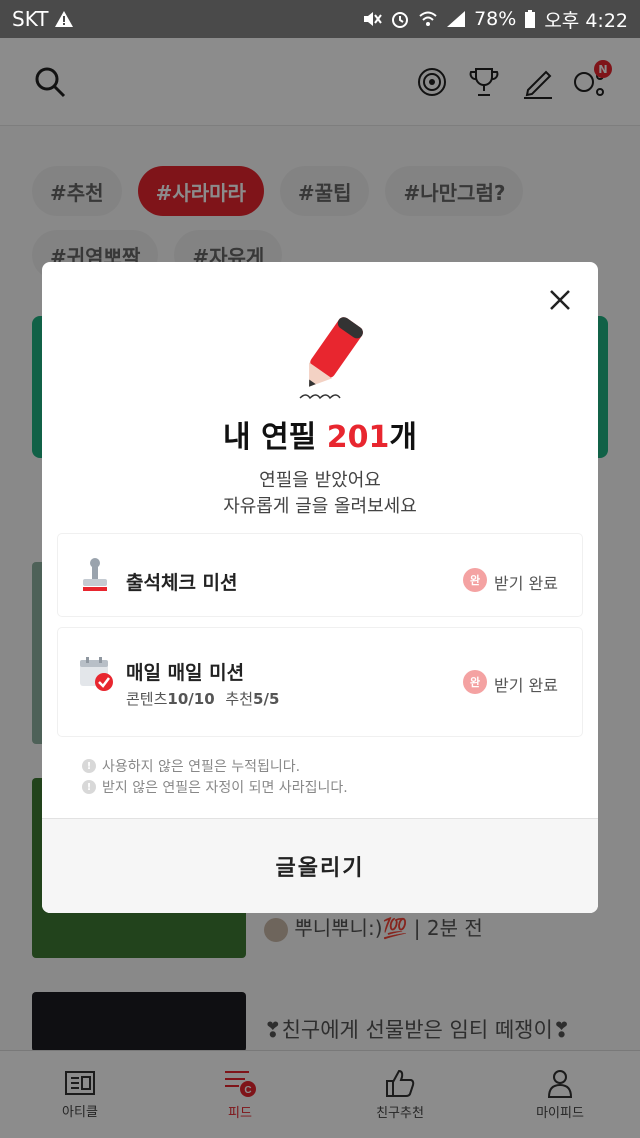 The height and width of the screenshot is (1138, 640). Describe the element at coordinates (320, 437) in the screenshot. I see `pencil-count-title: 내 연필 201개` at that location.